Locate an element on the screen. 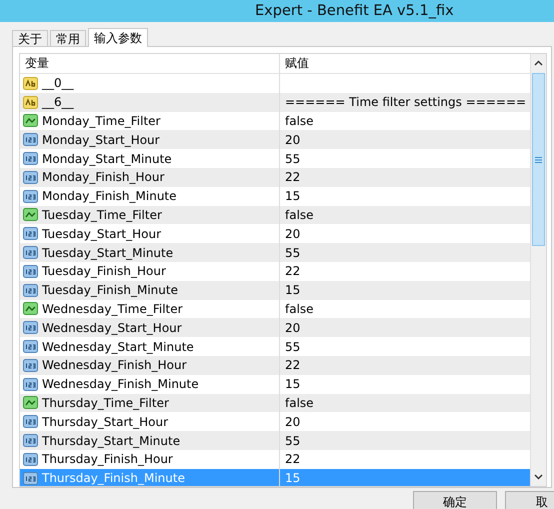  parameter-name: __0__ is located at coordinates (58, 83).